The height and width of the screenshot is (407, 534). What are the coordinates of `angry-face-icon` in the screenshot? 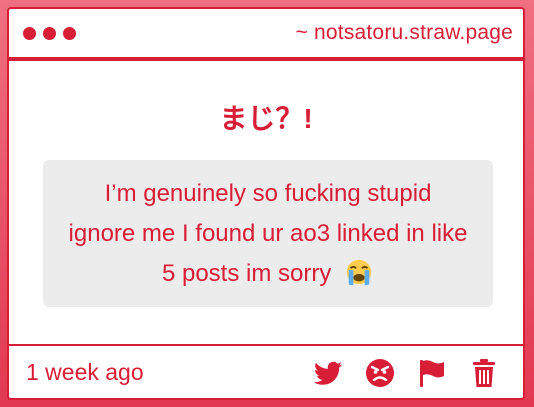 It's located at (380, 373).